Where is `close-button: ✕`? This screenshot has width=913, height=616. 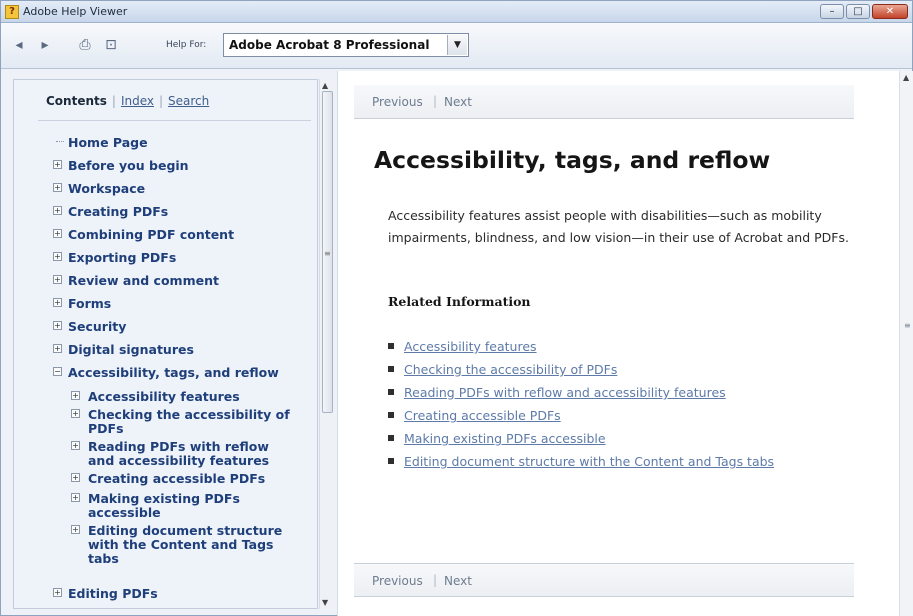
close-button: ✕ is located at coordinates (890, 11).